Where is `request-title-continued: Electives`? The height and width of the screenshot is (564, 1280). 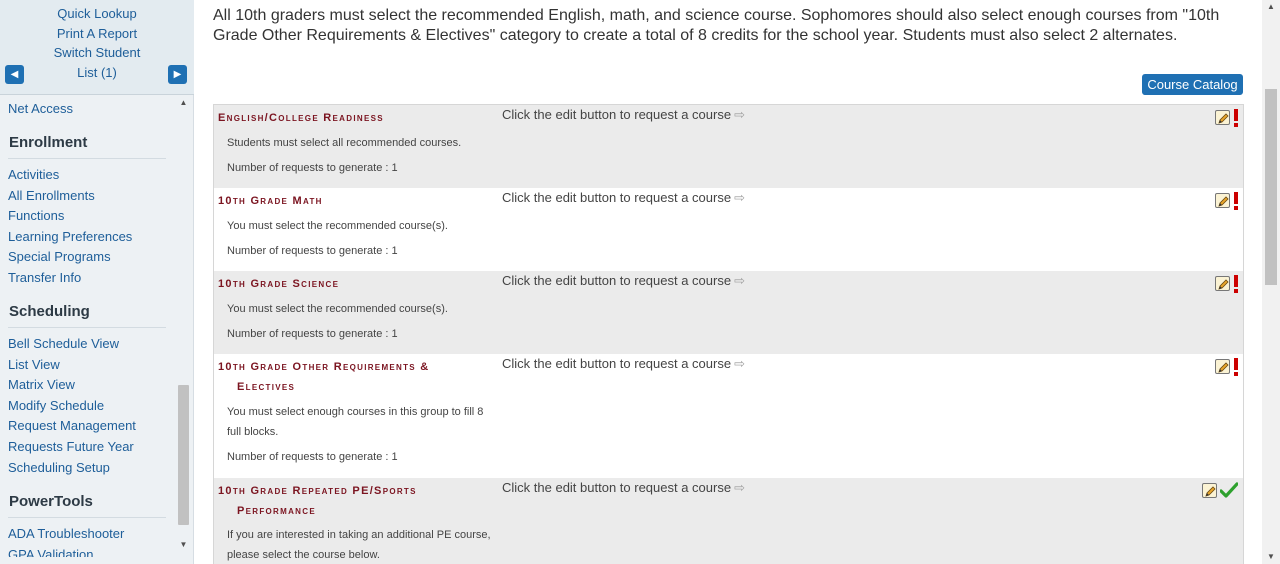
request-title-continued: Electives is located at coordinates (266, 387).